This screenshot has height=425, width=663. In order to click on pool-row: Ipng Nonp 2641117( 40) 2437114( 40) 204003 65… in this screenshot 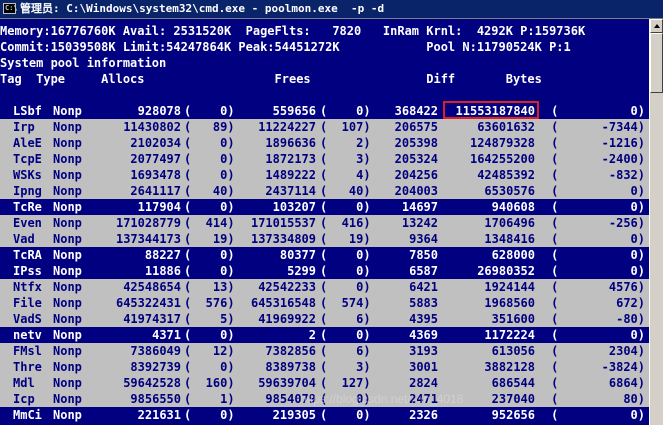, I will do `click(324, 191)`.